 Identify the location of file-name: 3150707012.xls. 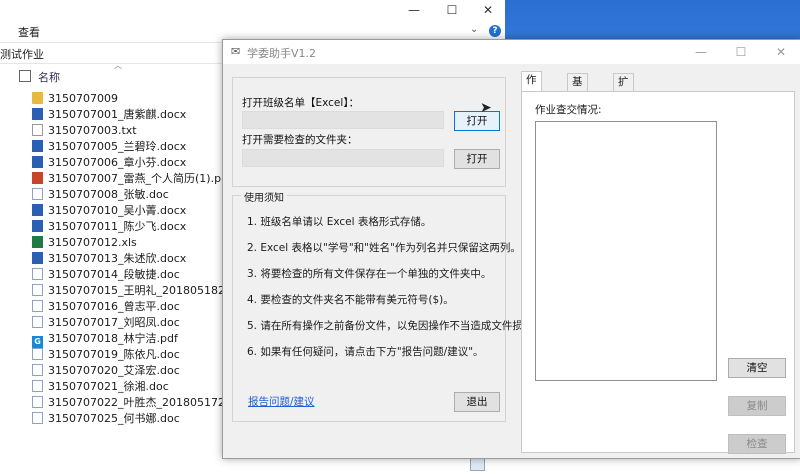
(92, 242).